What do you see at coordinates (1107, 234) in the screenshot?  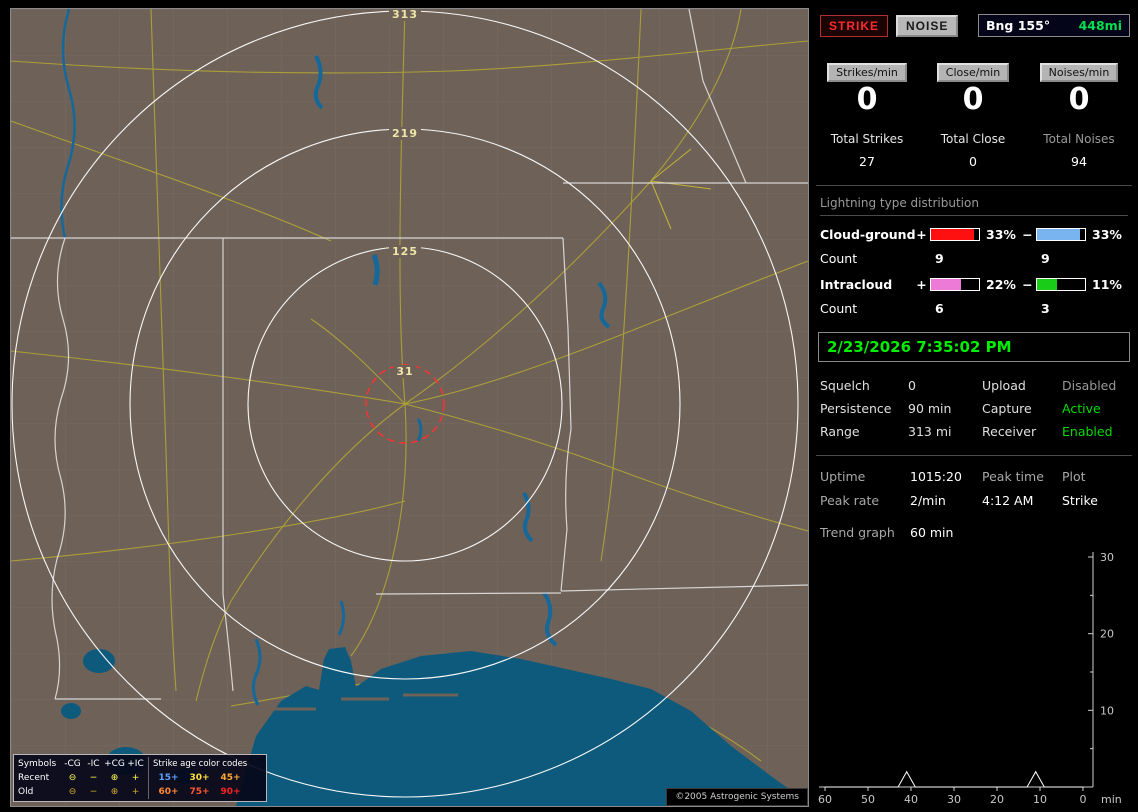 I see `cg-negative-pct: 33%` at bounding box center [1107, 234].